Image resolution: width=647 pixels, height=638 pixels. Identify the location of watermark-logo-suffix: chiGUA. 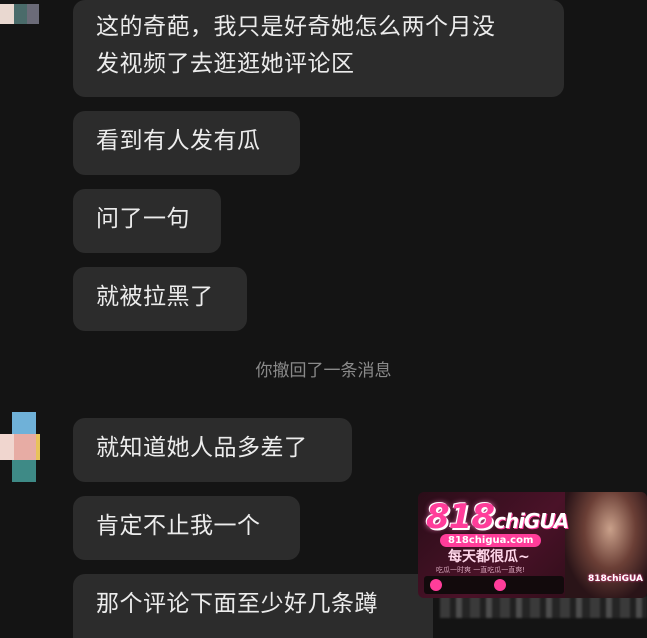
(531, 521).